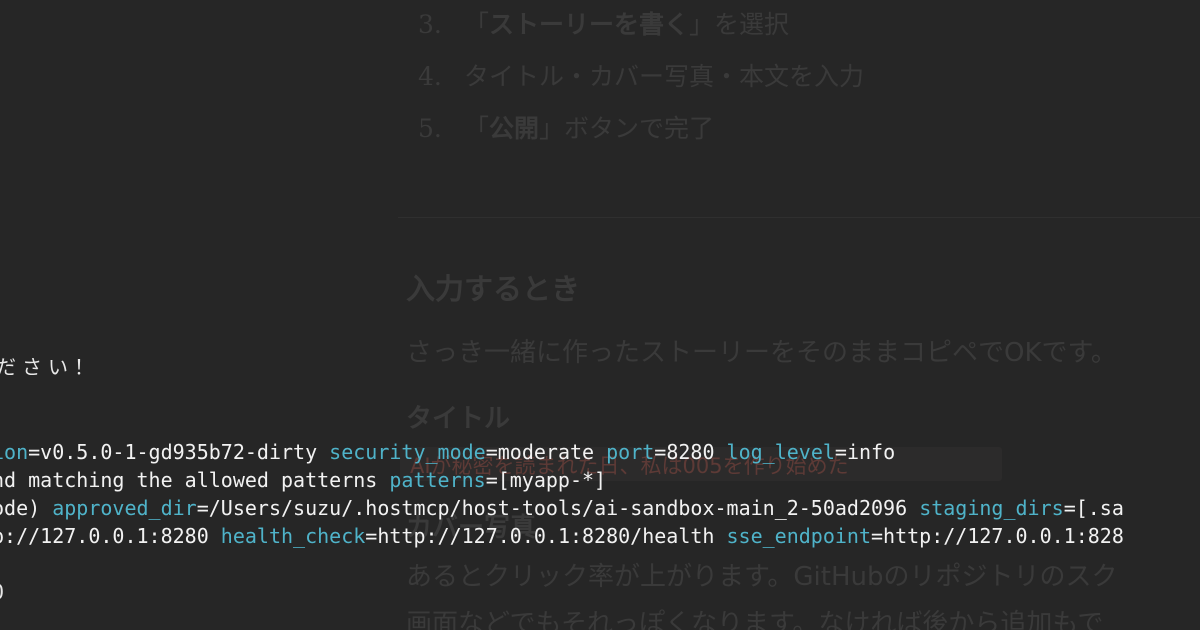 The image size is (1200, 630). I want to click on log-value: =info, so click(865, 452).